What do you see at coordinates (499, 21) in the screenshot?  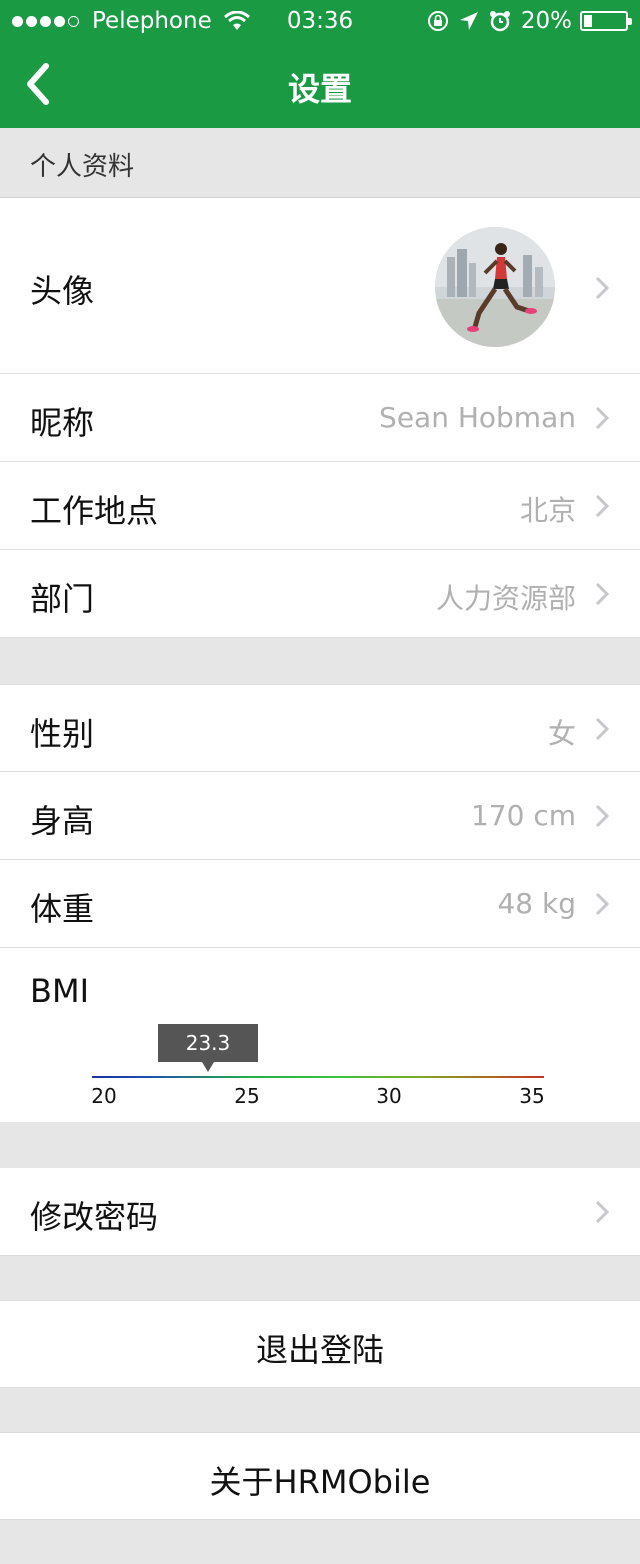 I see `alarm-icon` at bounding box center [499, 21].